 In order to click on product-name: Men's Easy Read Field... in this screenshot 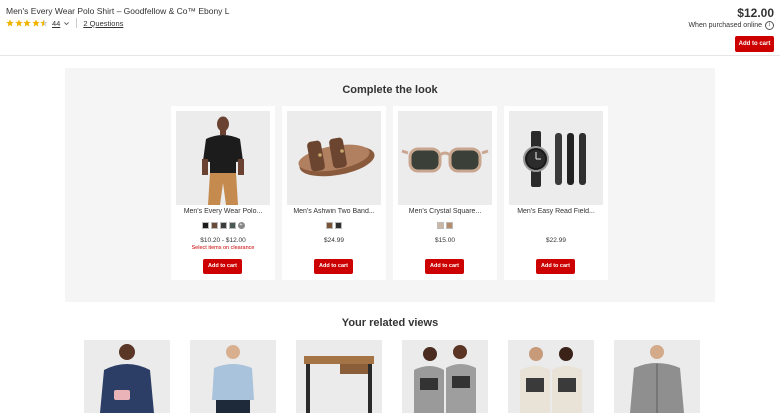, I will do `click(556, 211)`.